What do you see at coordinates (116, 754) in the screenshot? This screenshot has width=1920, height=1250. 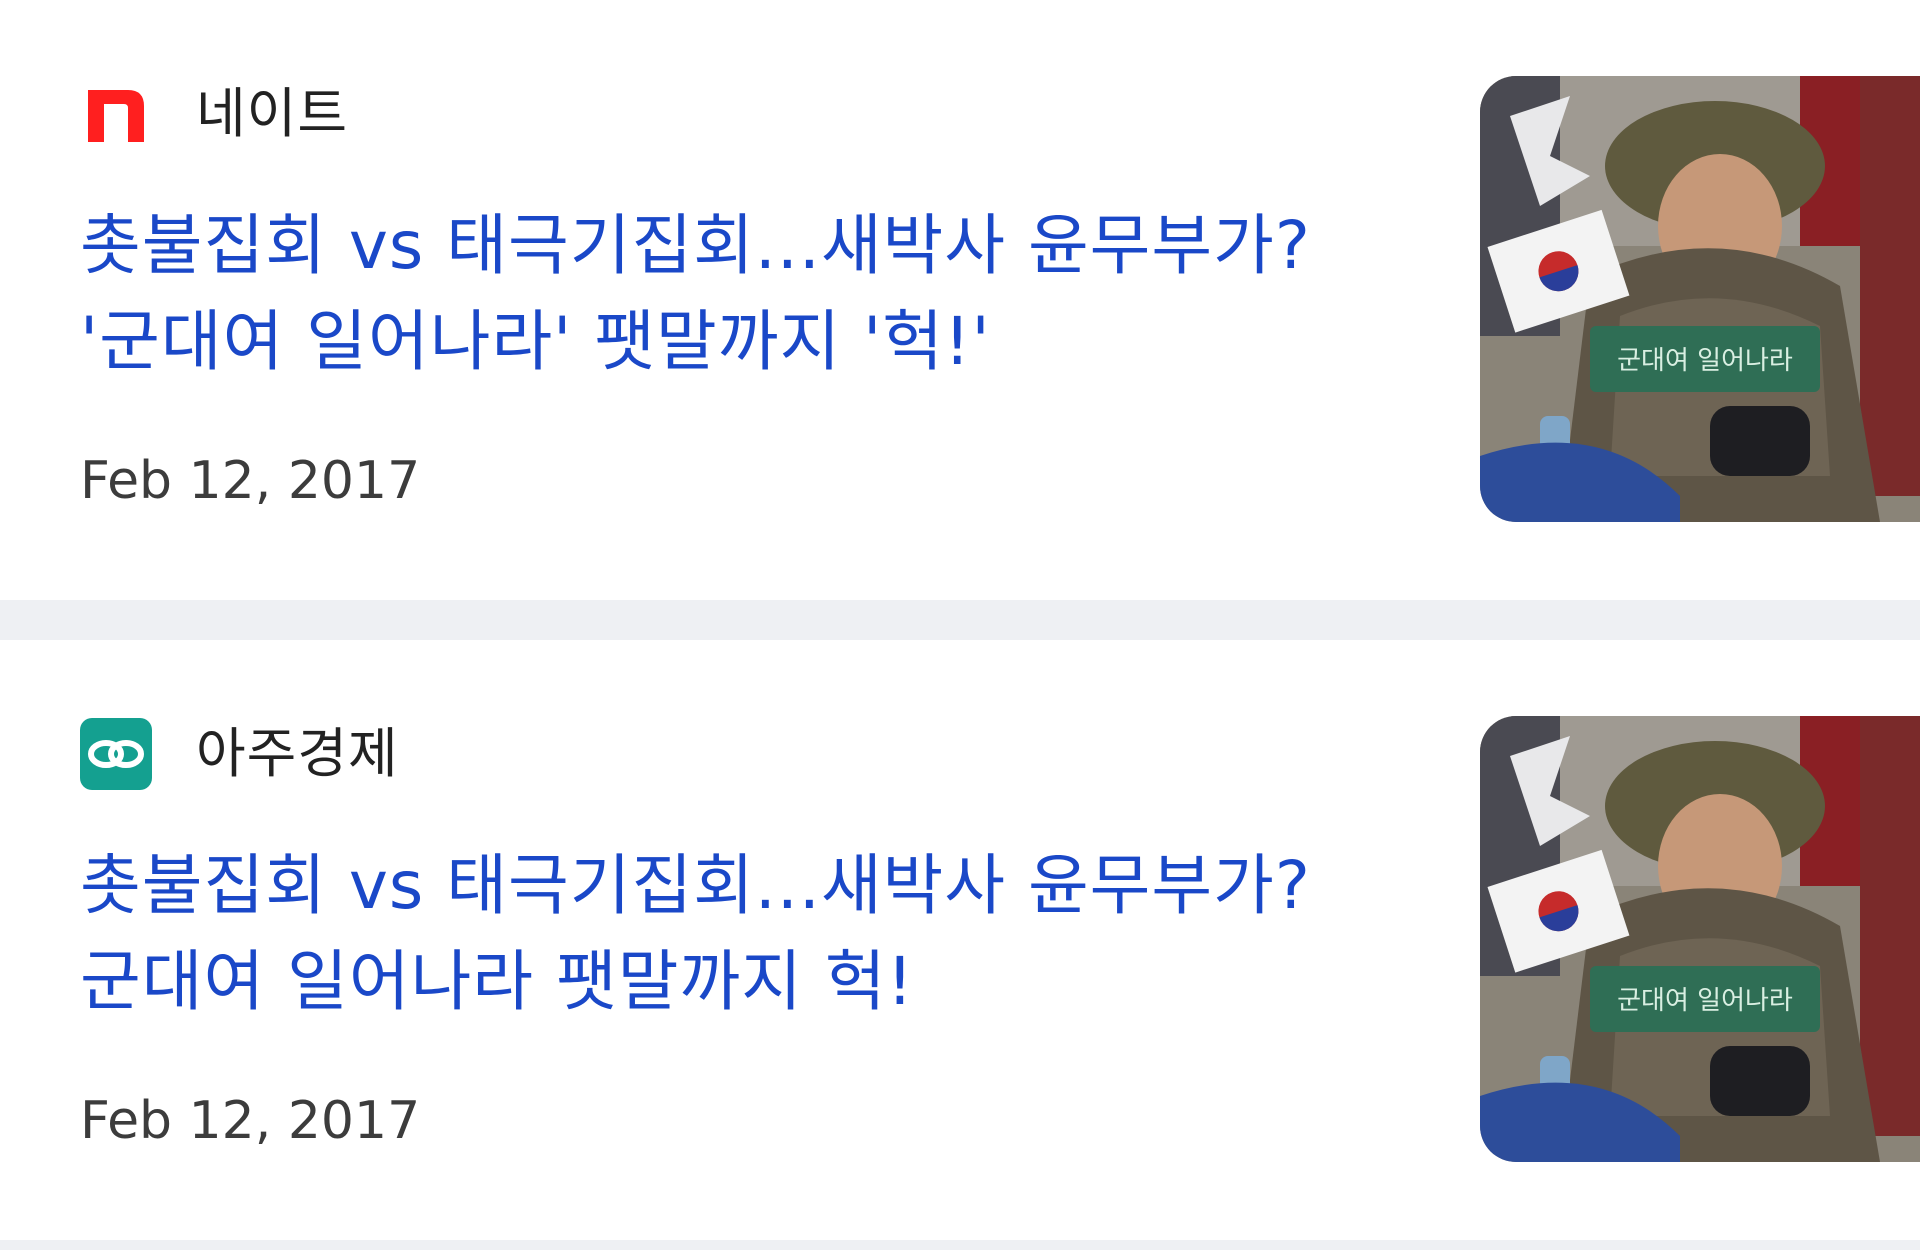 I see `ajou-logo-icon` at bounding box center [116, 754].